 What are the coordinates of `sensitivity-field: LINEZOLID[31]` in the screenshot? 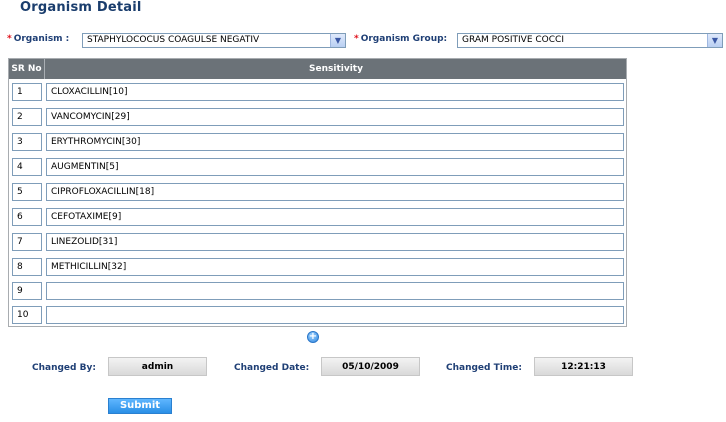 It's located at (335, 242).